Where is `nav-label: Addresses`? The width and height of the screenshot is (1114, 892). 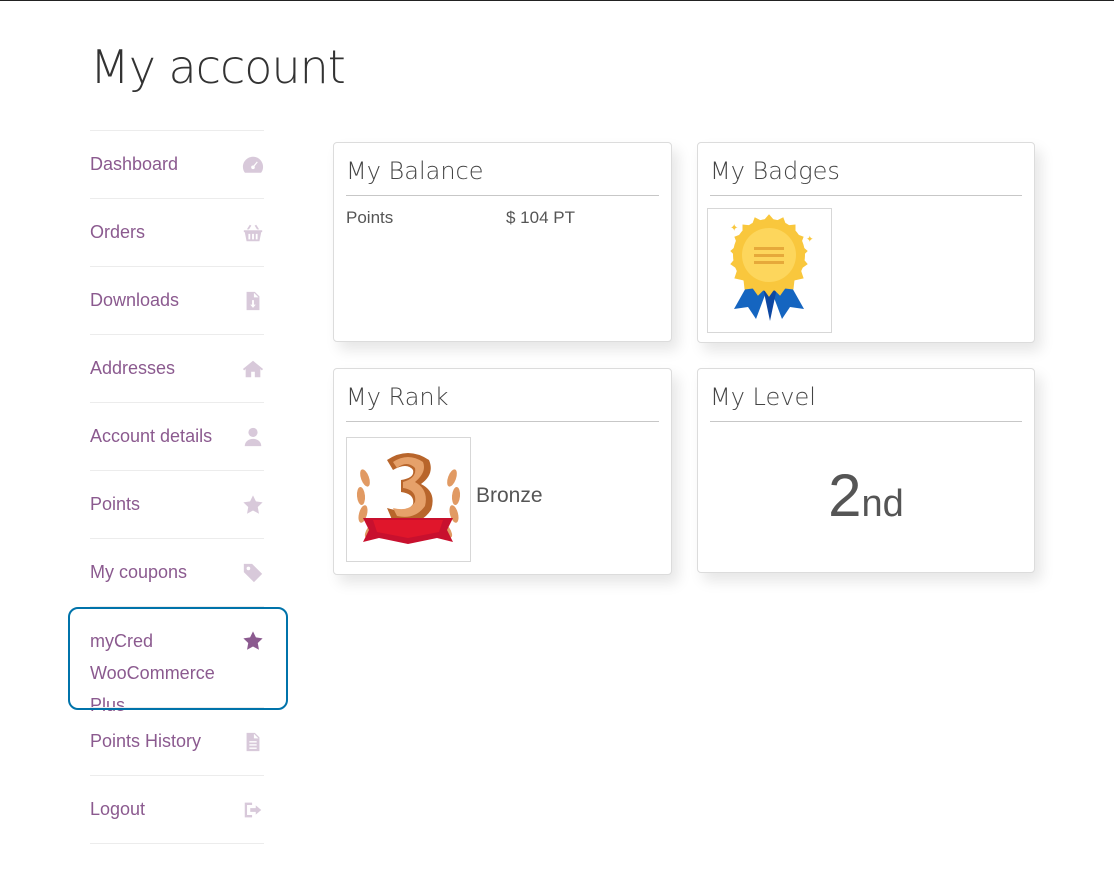 nav-label: Addresses is located at coordinates (133, 368).